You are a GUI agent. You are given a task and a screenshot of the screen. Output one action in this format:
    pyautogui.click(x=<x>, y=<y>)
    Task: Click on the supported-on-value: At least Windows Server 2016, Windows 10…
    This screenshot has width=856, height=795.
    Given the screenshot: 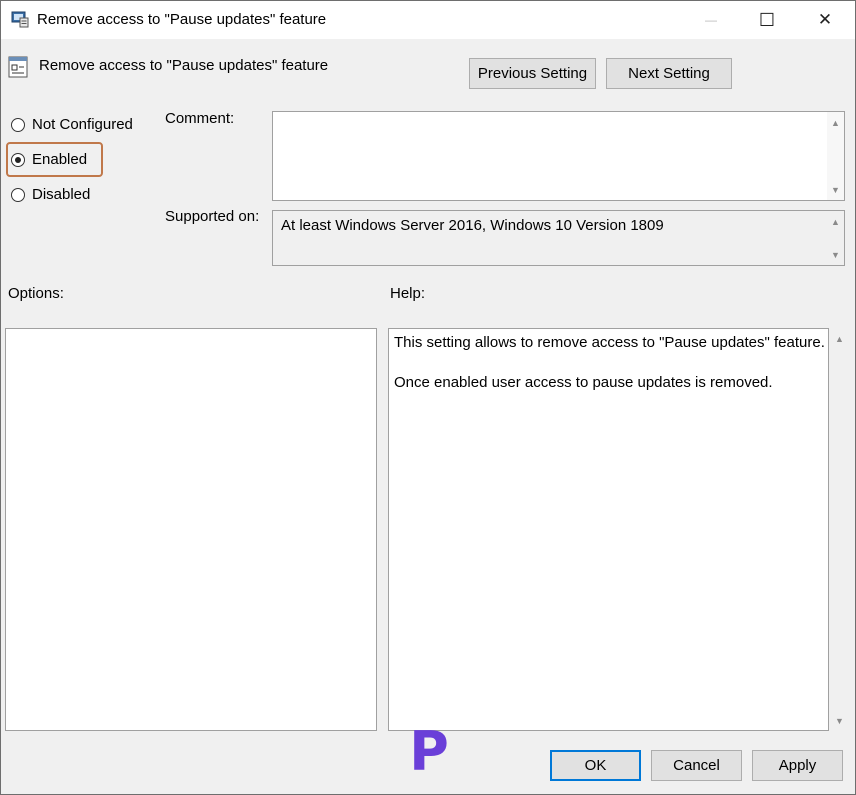 What is the action you would take?
    pyautogui.click(x=472, y=225)
    